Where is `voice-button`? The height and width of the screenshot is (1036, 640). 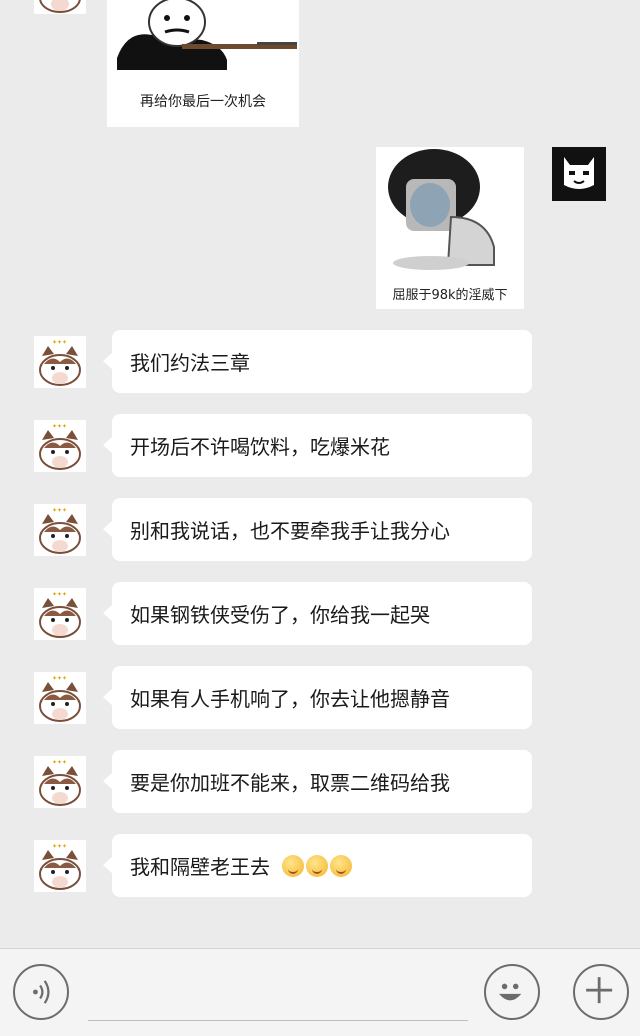
voice-button is located at coordinates (41, 992).